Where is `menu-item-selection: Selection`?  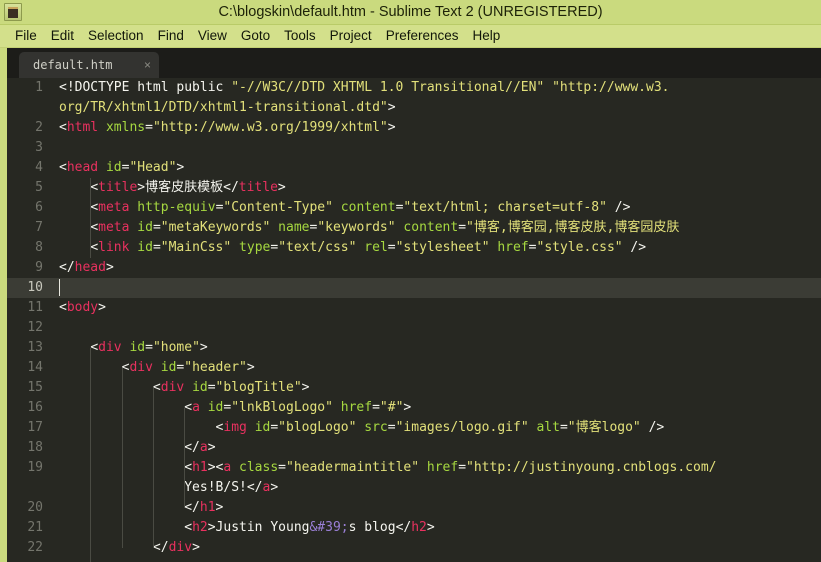 menu-item-selection: Selection is located at coordinates (116, 36).